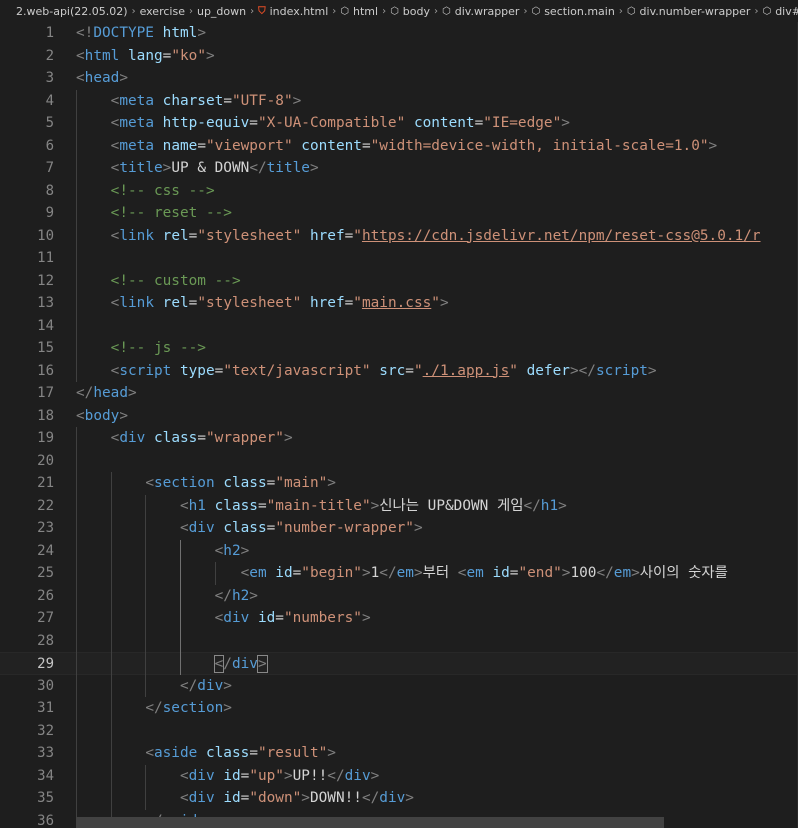 This screenshot has width=798, height=828. Describe the element at coordinates (210, 685) in the screenshot. I see `code-token: div` at that location.